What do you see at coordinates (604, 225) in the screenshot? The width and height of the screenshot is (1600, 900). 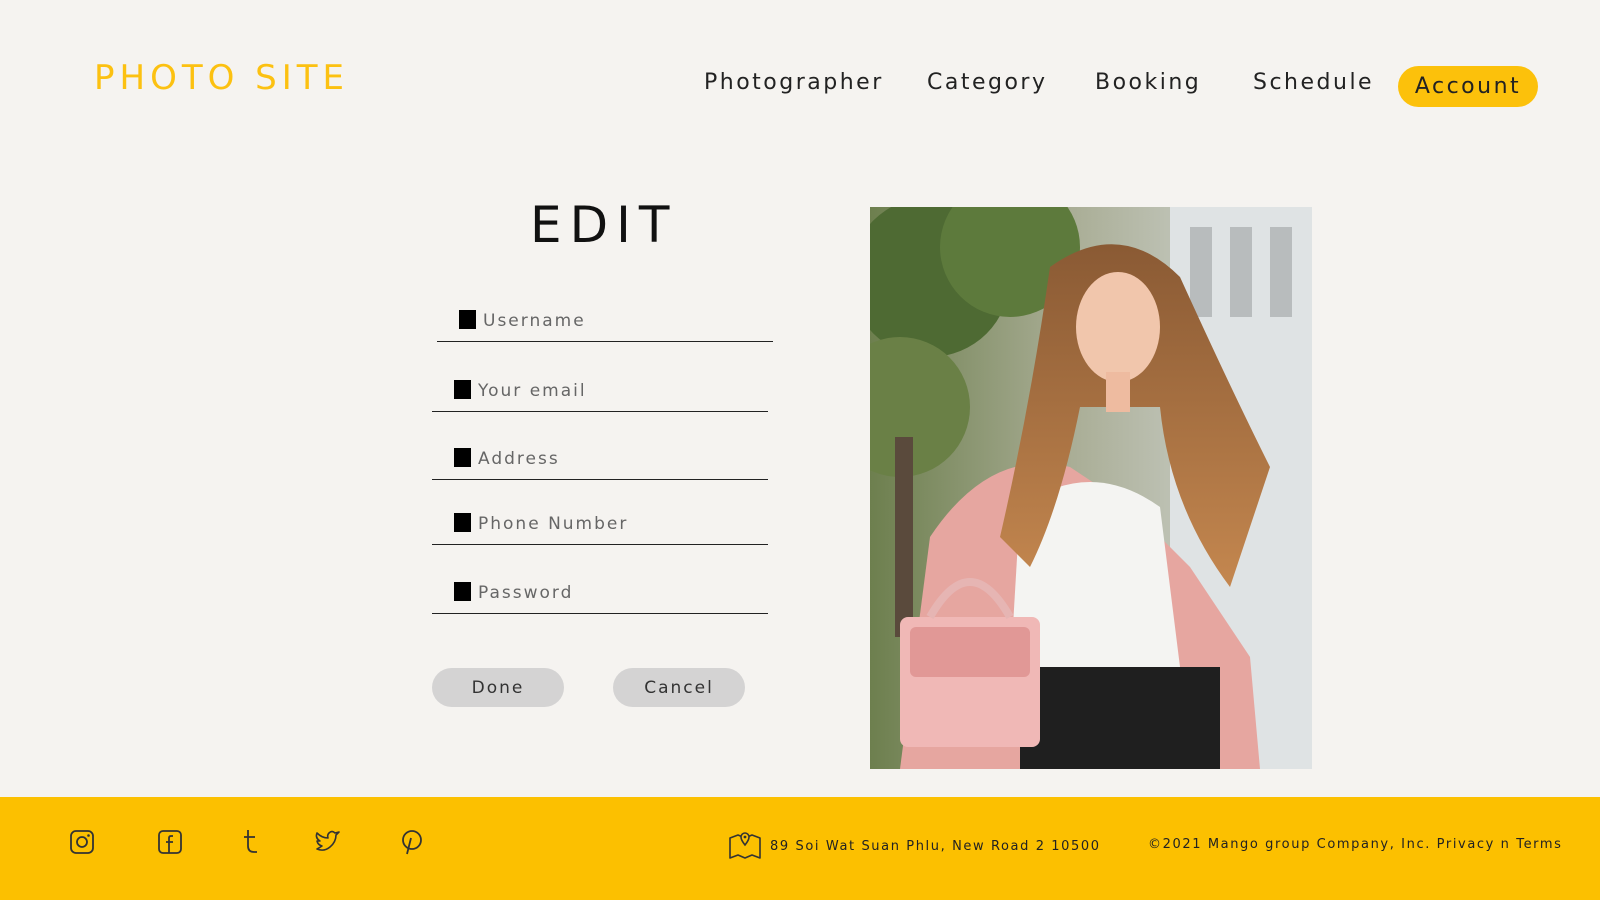 I see `page-title: EDIT` at bounding box center [604, 225].